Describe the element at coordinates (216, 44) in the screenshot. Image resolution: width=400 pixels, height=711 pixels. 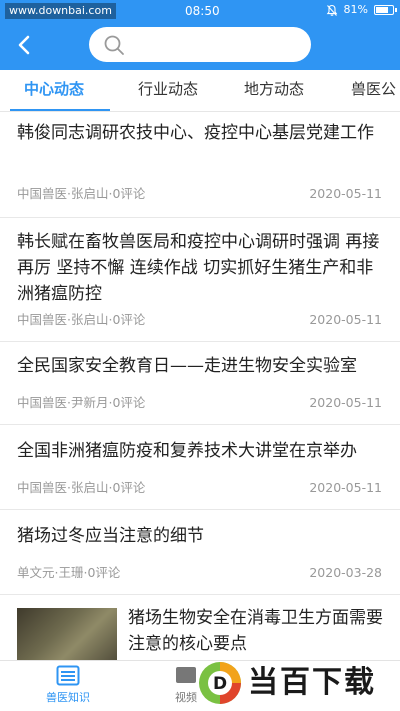
I see `search-input` at that location.